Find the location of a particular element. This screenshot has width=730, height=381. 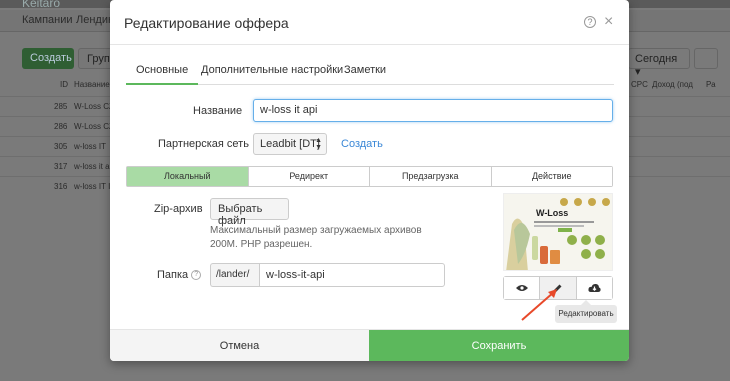

network-select-value: Leadbit [DT] is located at coordinates (290, 144).